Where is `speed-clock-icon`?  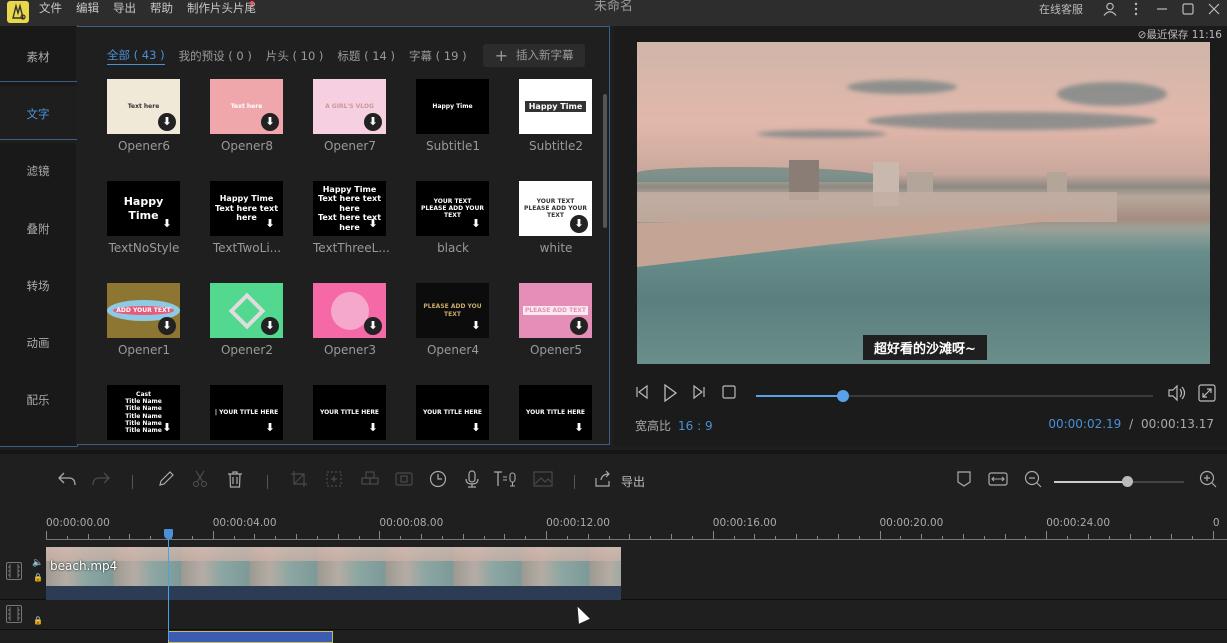 speed-clock-icon is located at coordinates (438, 479).